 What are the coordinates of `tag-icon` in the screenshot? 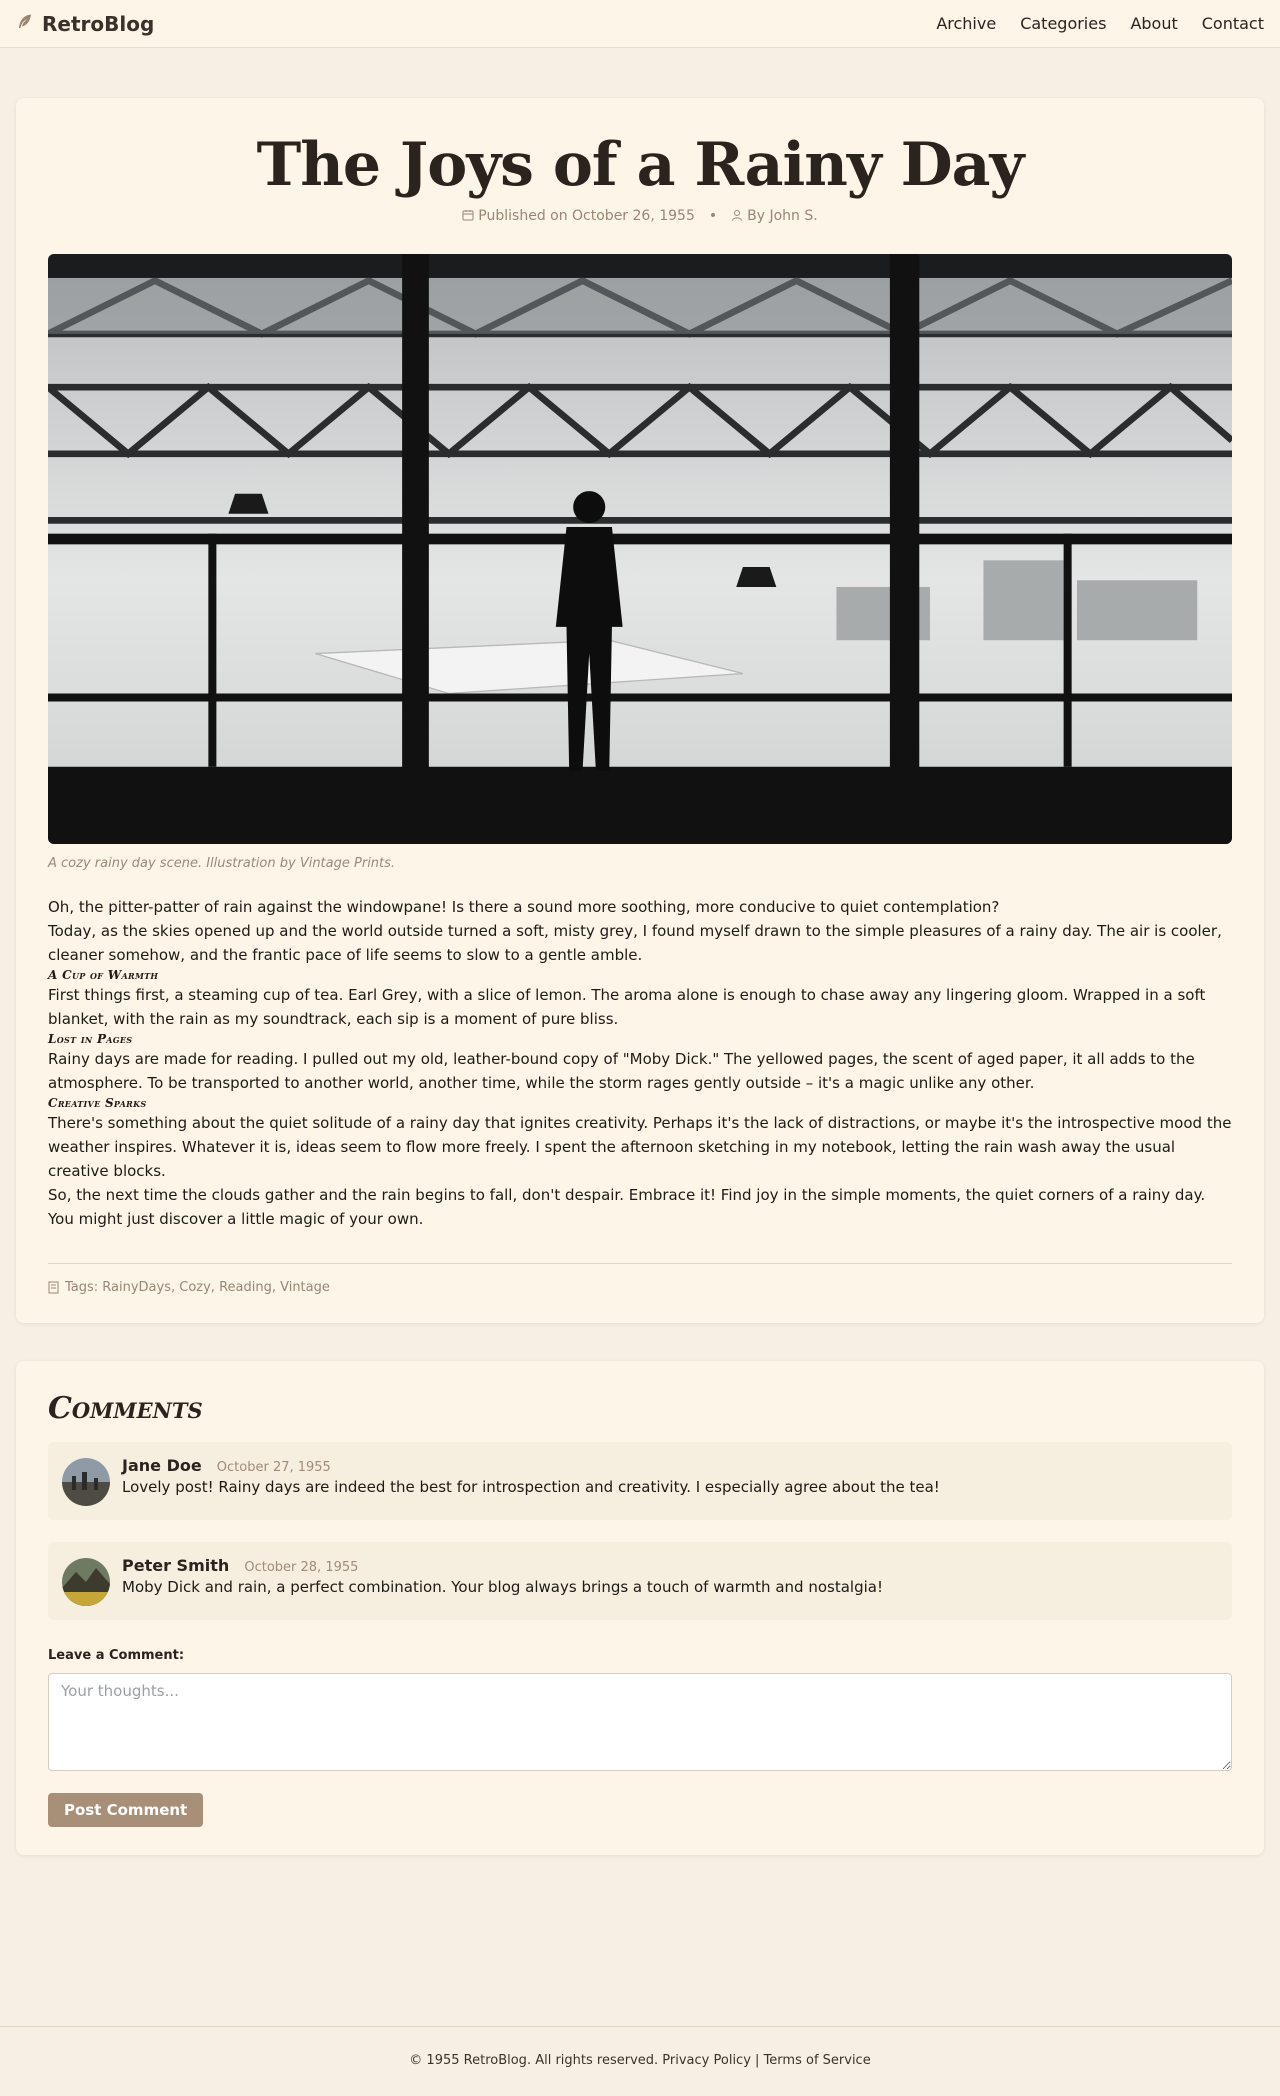 It's located at (53, 1287).